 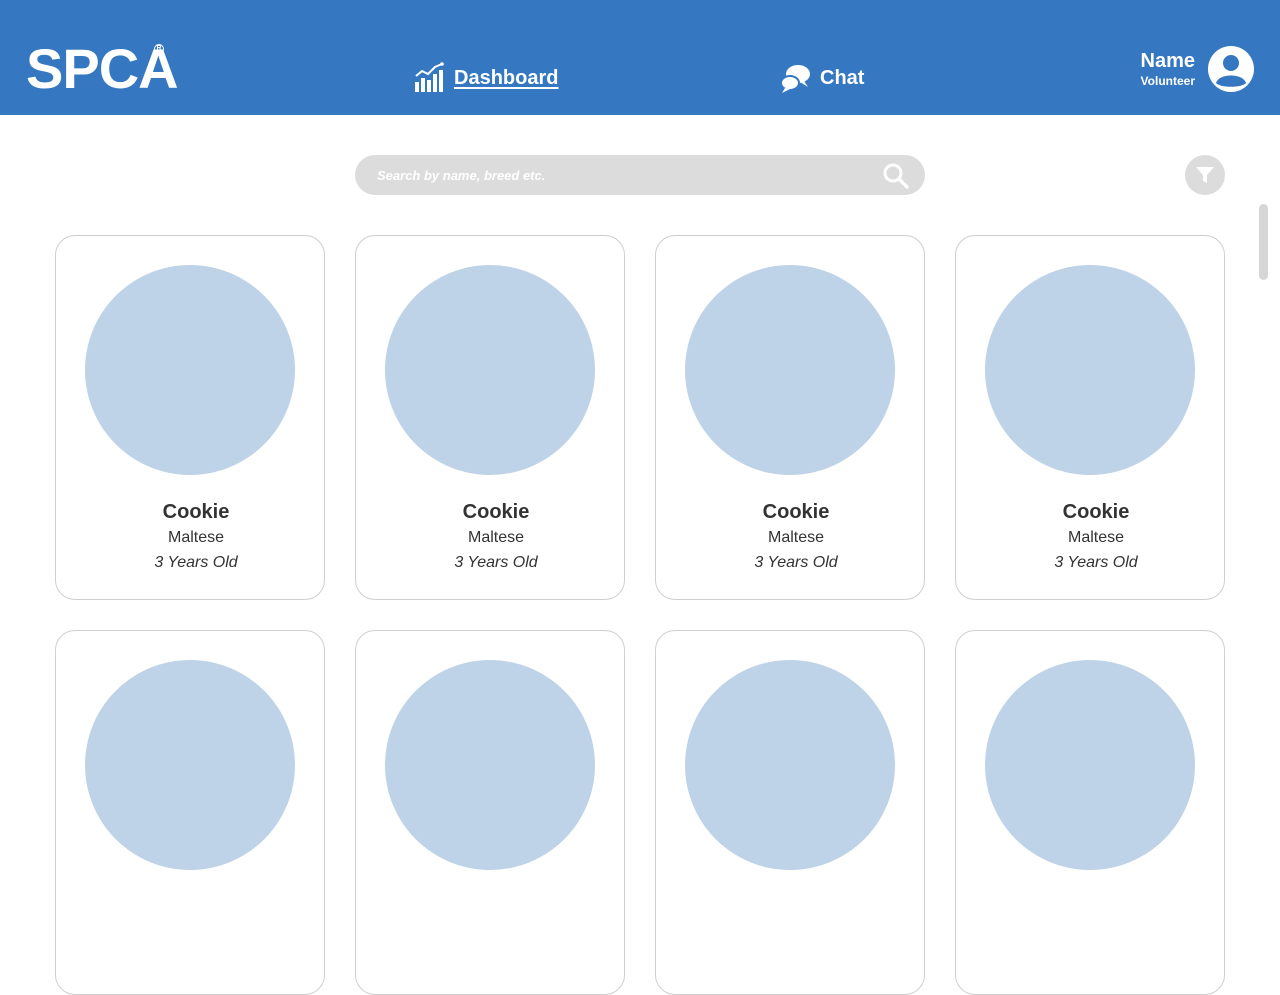 I want to click on nav-chat-label: Chat, so click(x=842, y=77).